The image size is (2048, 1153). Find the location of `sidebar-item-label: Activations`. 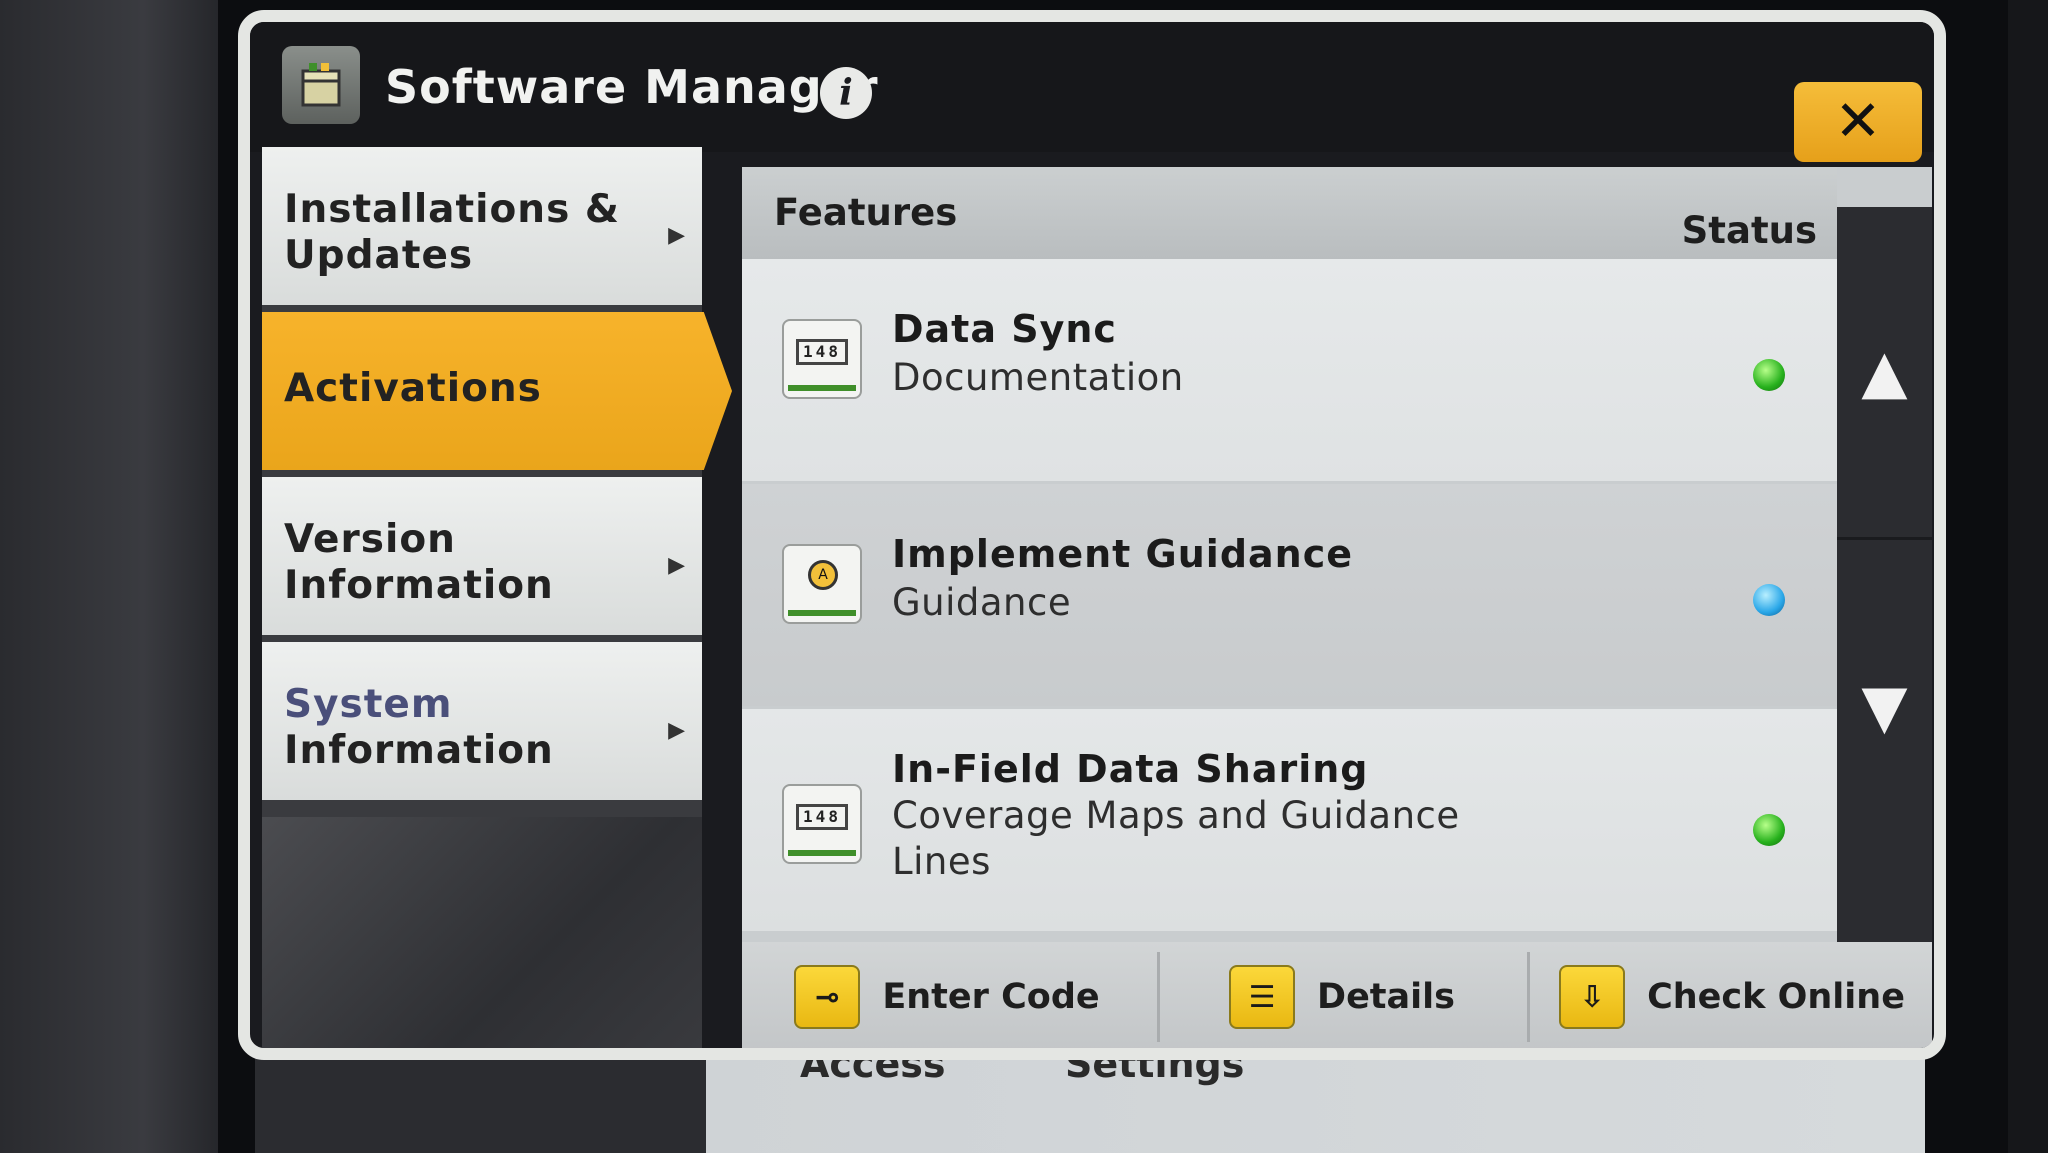

sidebar-item-label: Activations is located at coordinates (413, 388).